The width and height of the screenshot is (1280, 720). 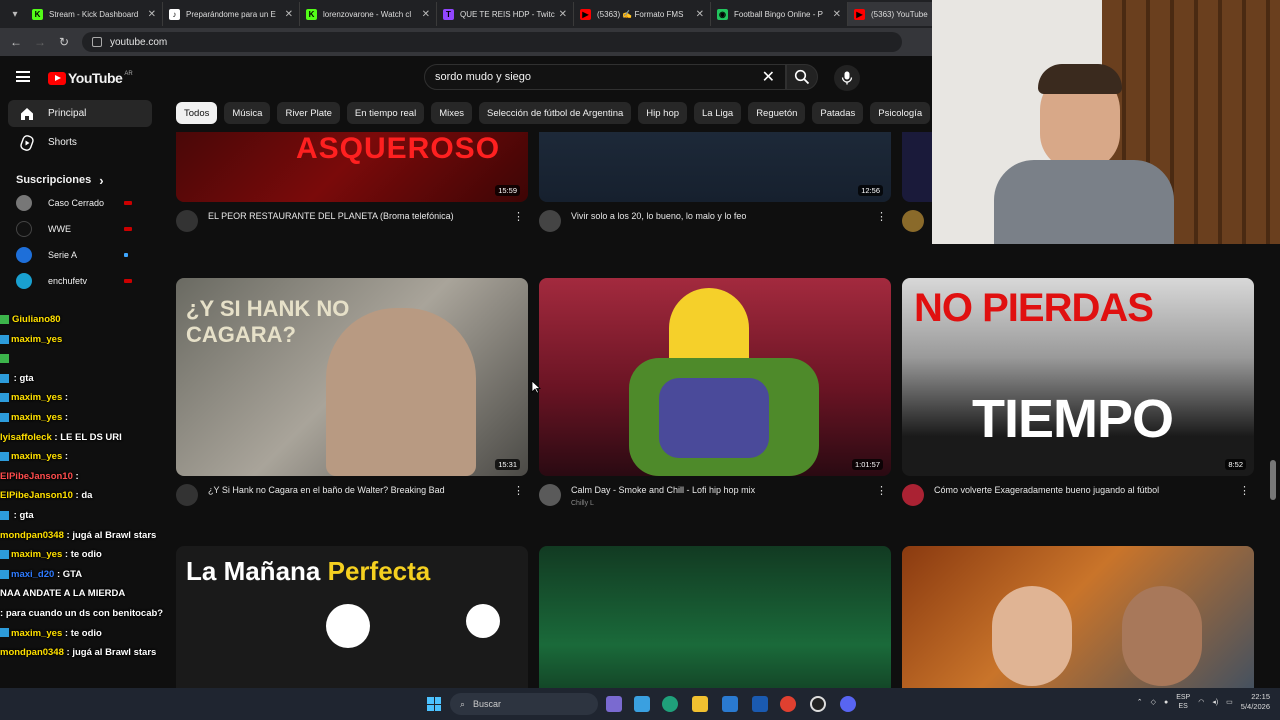 What do you see at coordinates (27, 114) in the screenshot?
I see `home-icon` at bounding box center [27, 114].